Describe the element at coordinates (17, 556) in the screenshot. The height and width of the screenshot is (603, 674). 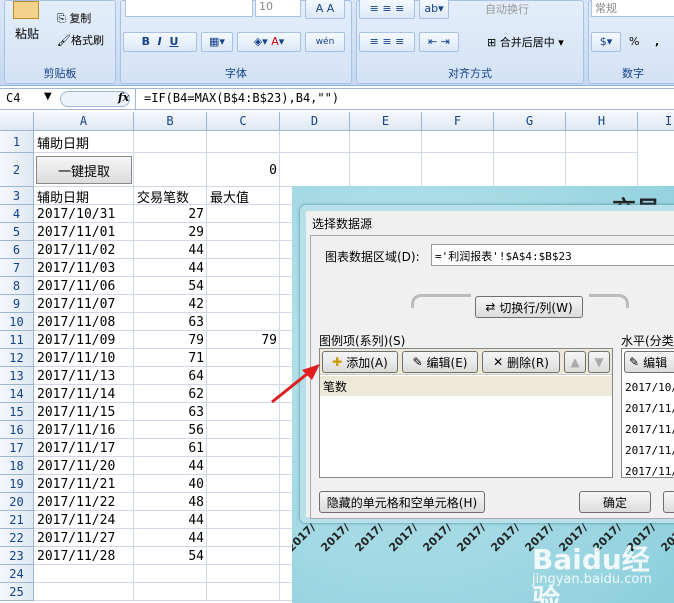
I see `row-header-23: 23` at that location.